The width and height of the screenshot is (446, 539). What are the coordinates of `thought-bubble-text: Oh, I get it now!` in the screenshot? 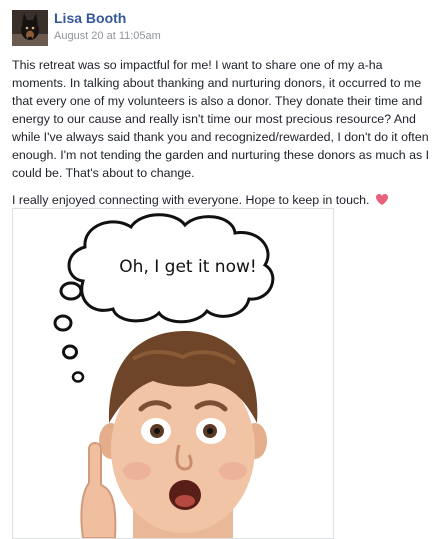 It's located at (188, 267).